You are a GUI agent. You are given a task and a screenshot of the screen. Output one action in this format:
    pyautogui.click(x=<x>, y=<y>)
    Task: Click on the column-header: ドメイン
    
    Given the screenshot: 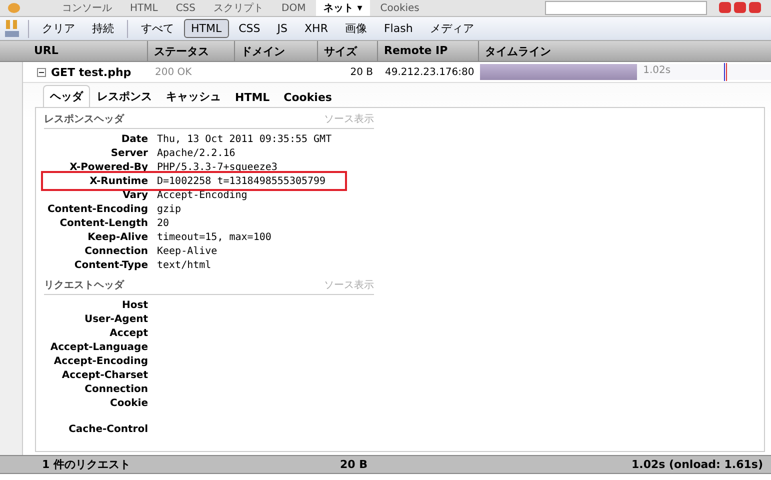 What is the action you would take?
    pyautogui.click(x=276, y=51)
    